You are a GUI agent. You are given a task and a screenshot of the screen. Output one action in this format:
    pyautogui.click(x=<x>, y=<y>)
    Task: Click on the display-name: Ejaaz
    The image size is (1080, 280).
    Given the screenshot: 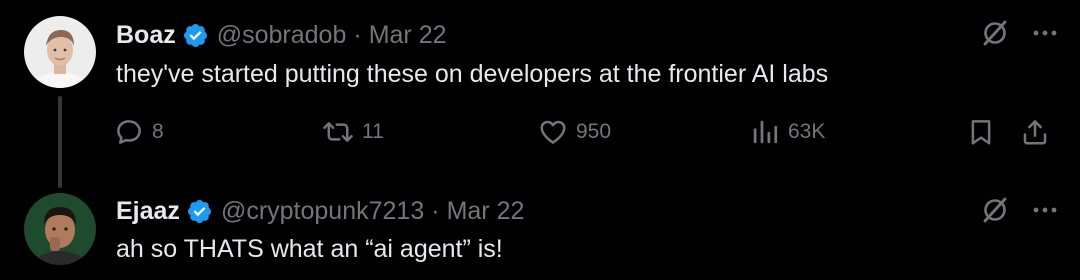 What is the action you would take?
    pyautogui.click(x=148, y=211)
    